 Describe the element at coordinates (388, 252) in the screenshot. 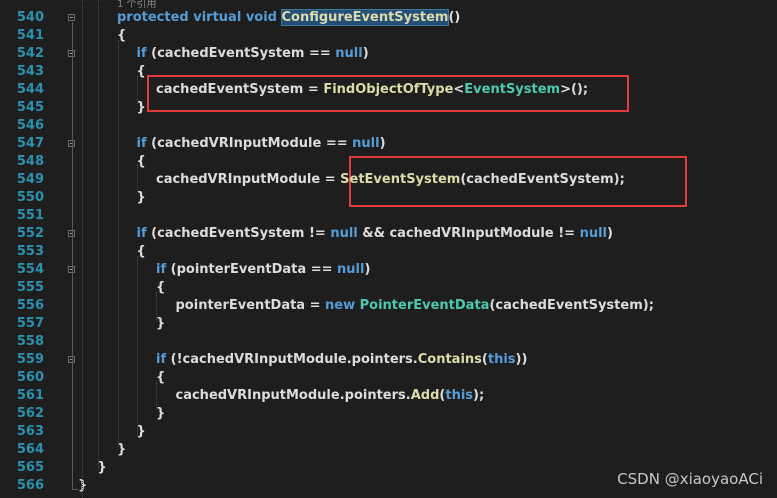

I see `code-line: 553{` at that location.